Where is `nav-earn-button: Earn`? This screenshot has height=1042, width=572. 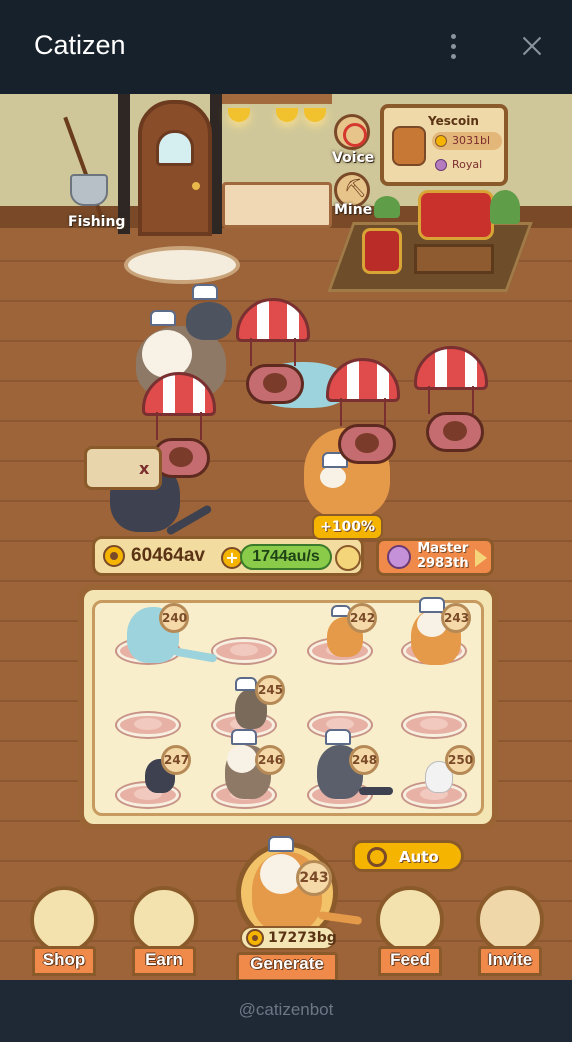 nav-earn-button: Earn is located at coordinates (164, 933).